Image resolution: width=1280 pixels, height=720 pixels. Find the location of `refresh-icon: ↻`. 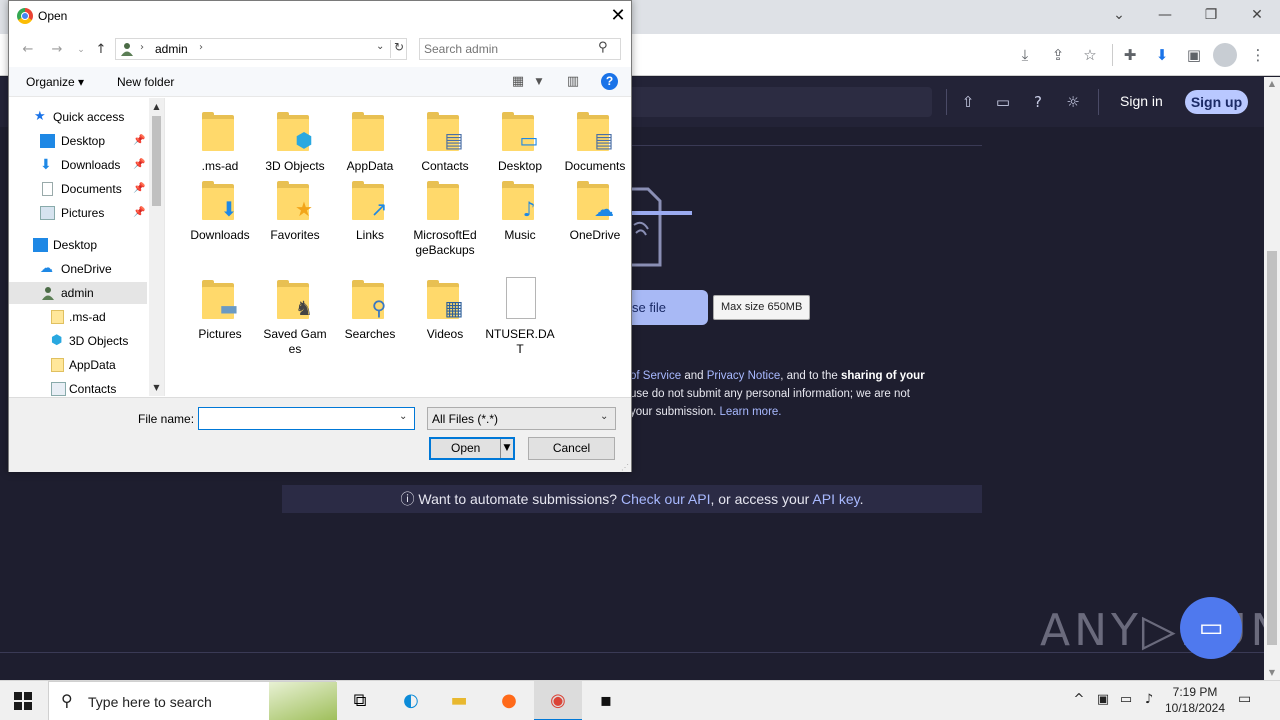

refresh-icon: ↻ is located at coordinates (398, 49).